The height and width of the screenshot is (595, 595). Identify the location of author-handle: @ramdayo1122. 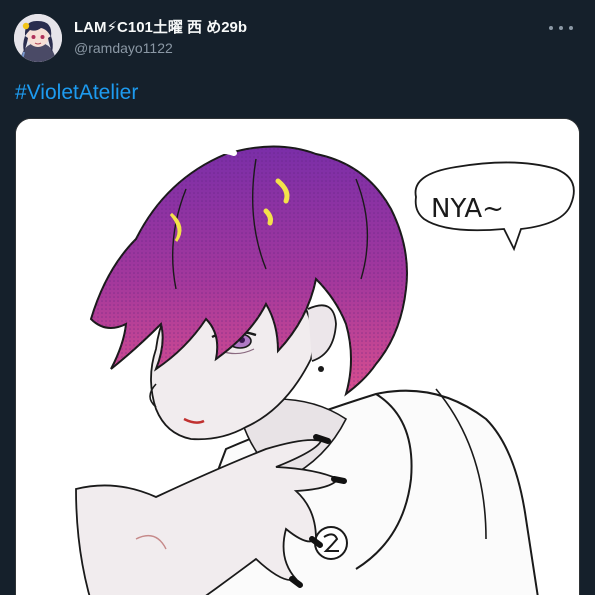
(160, 48).